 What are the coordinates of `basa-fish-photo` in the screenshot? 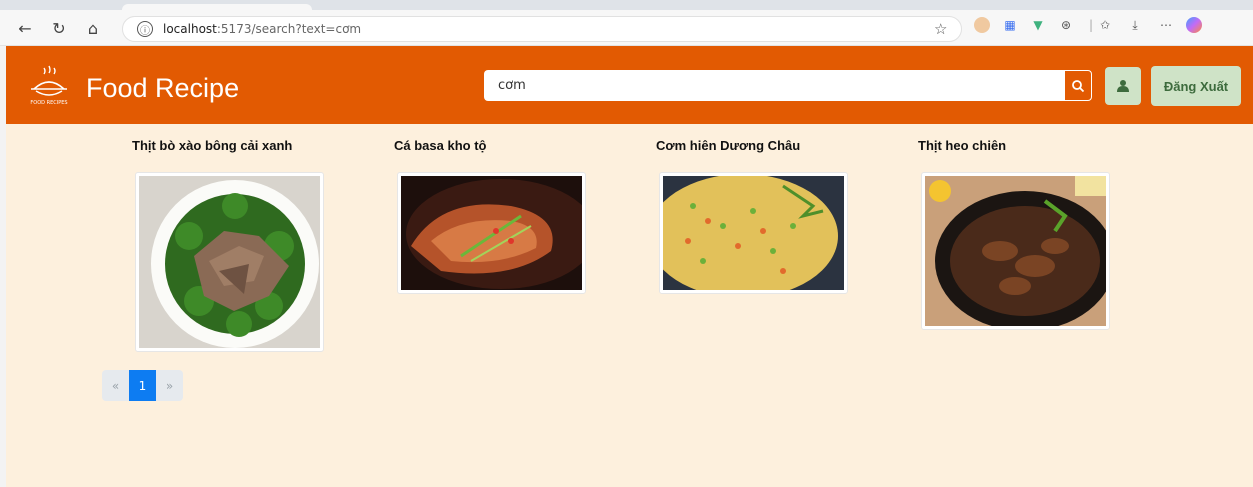 It's located at (493, 233).